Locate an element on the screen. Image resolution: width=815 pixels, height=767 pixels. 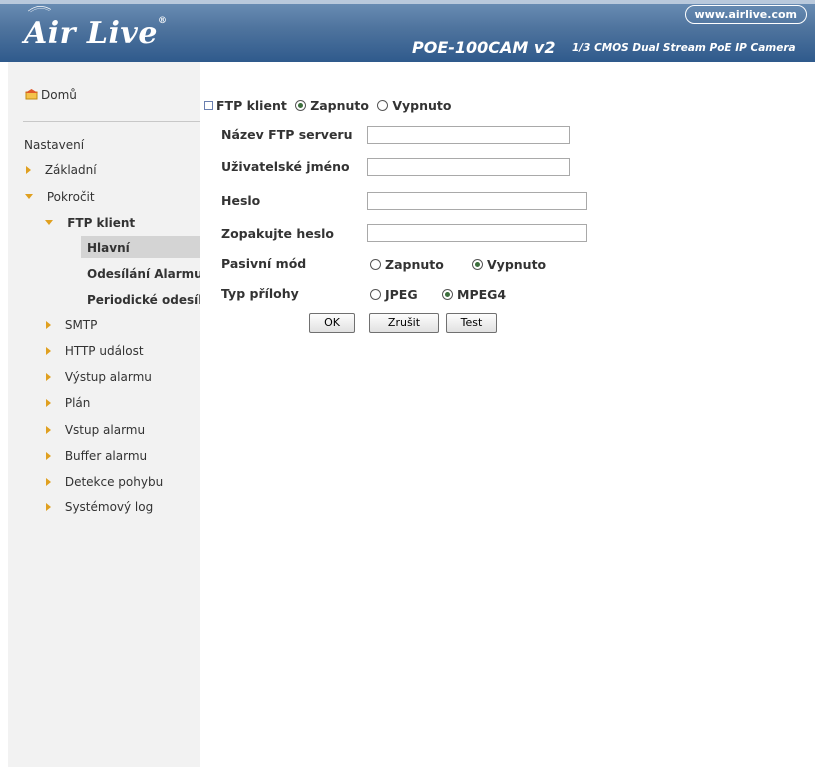
sidebar-item-advanced: Pokročit is located at coordinates (60, 197).